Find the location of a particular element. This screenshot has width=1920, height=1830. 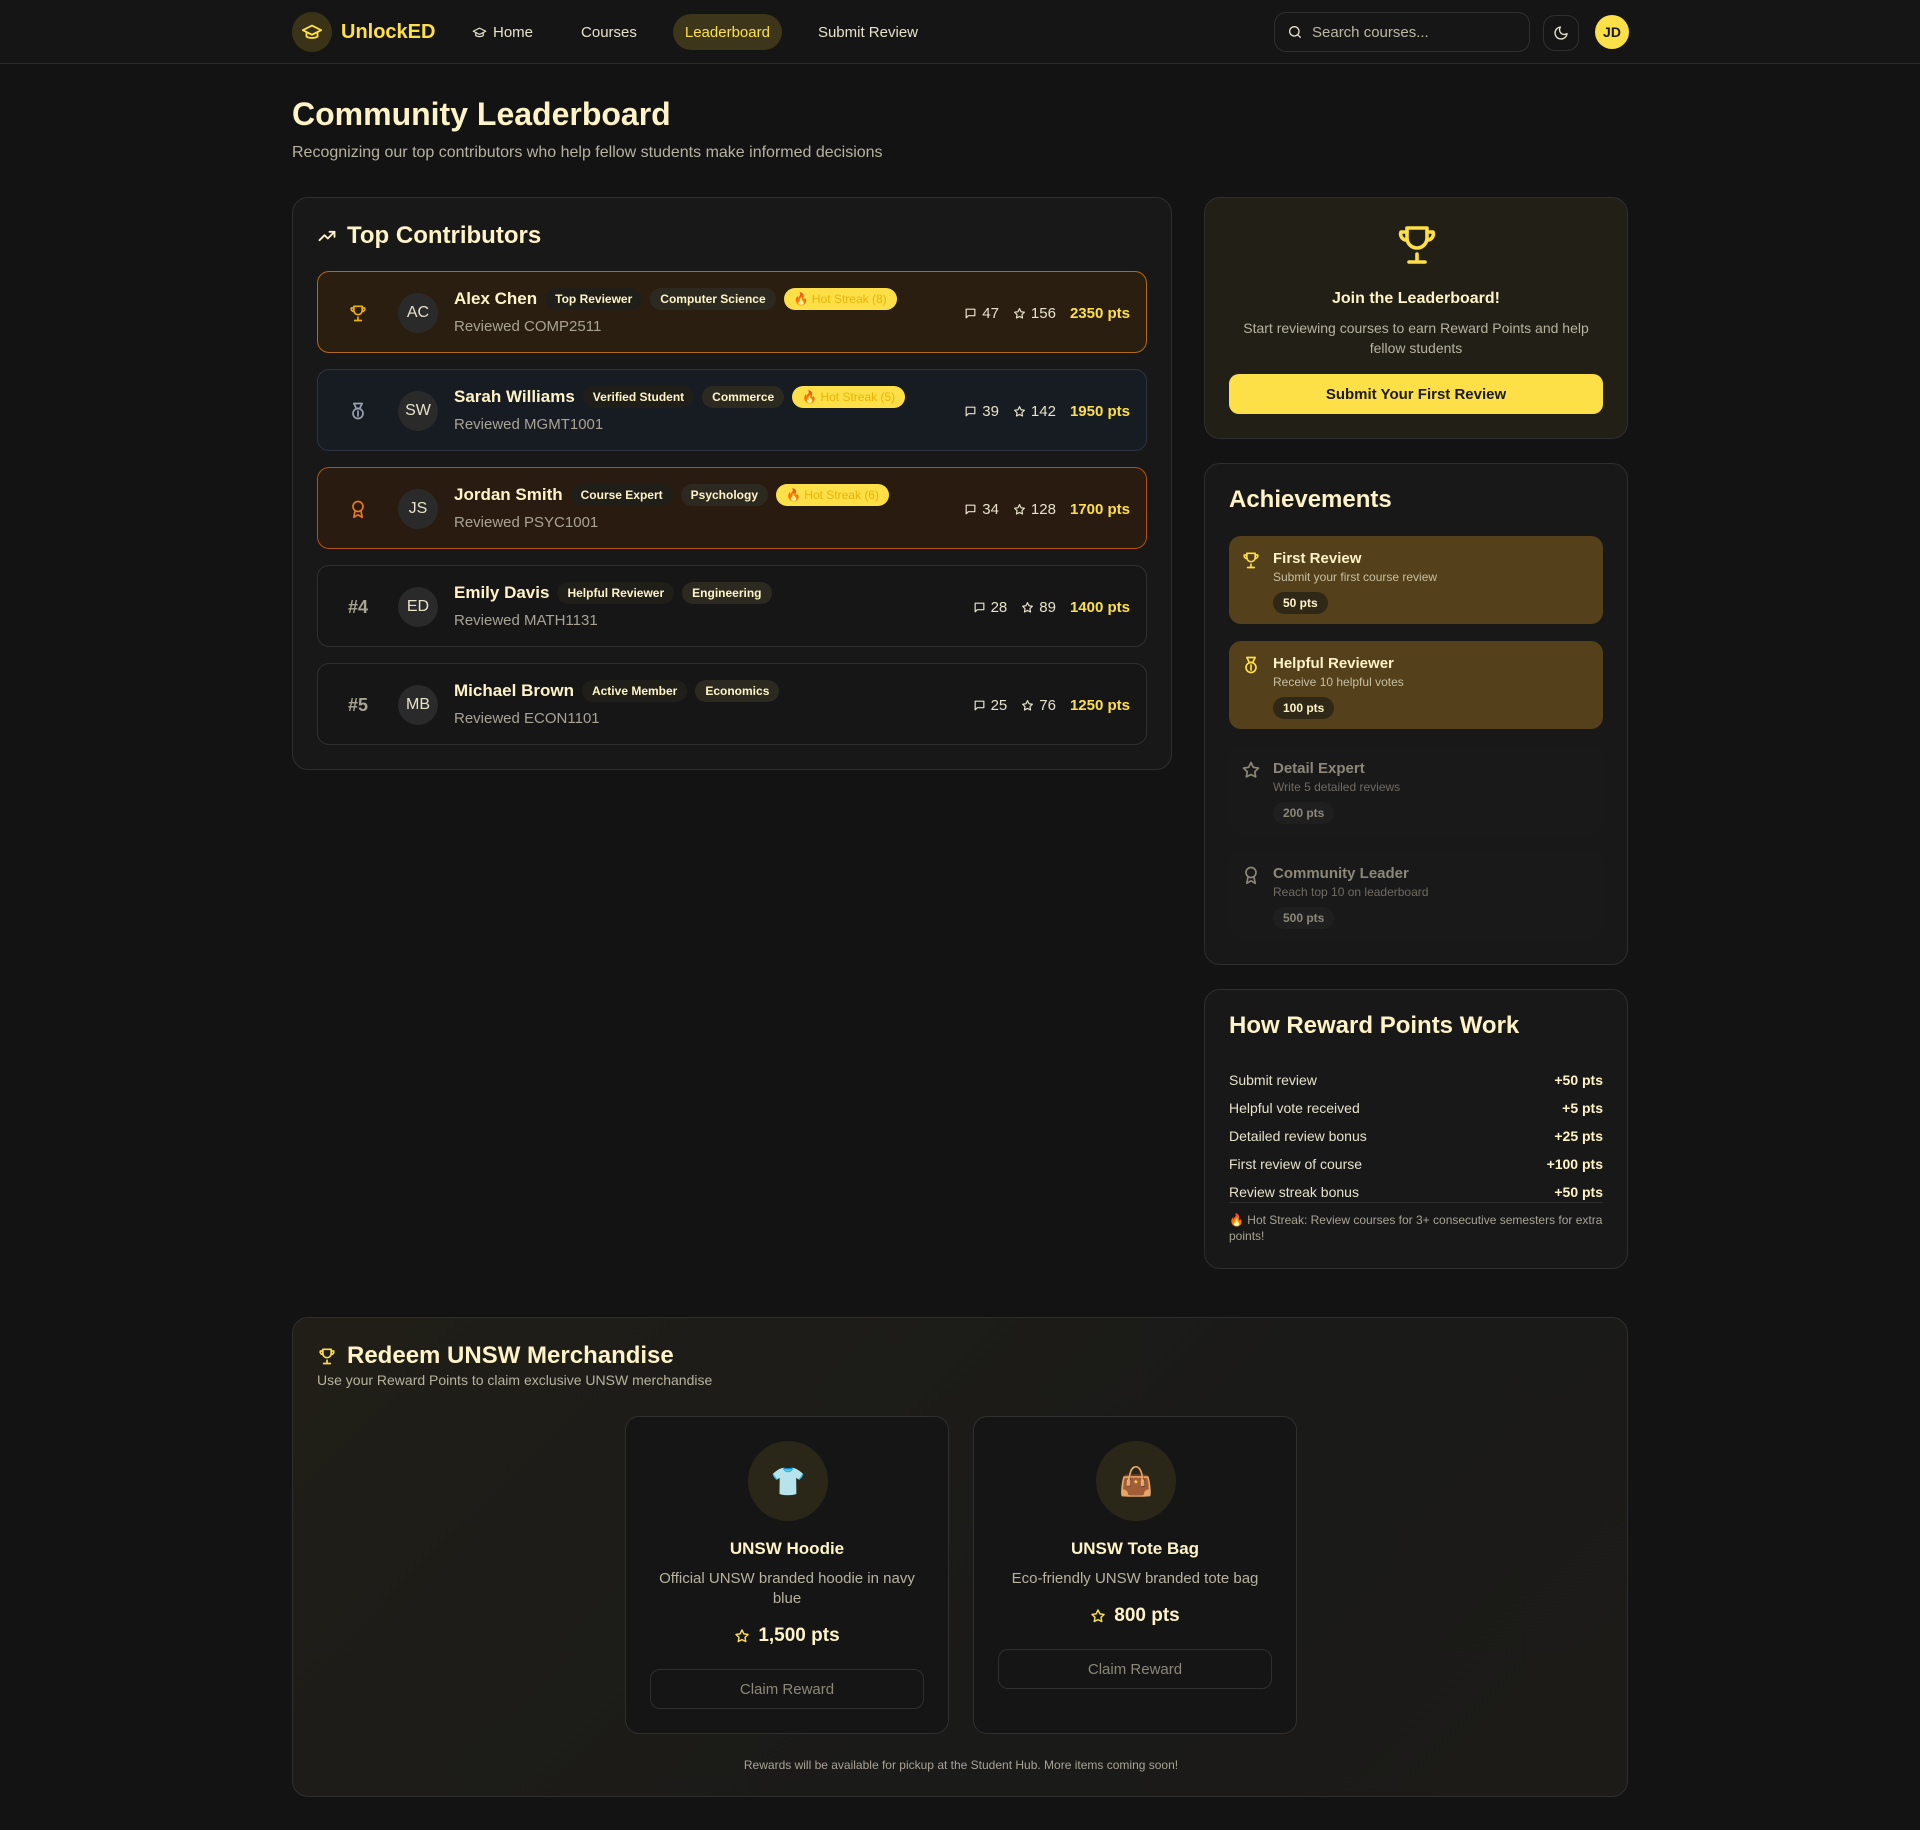

merch-price: 800 pts is located at coordinates (1135, 1616).